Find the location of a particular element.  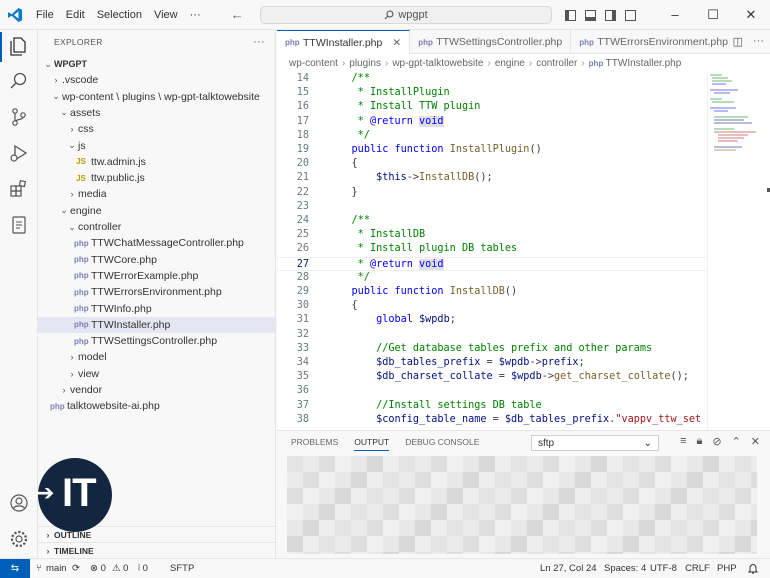

file-item: php TTWErrorExample.php is located at coordinates (156, 276).